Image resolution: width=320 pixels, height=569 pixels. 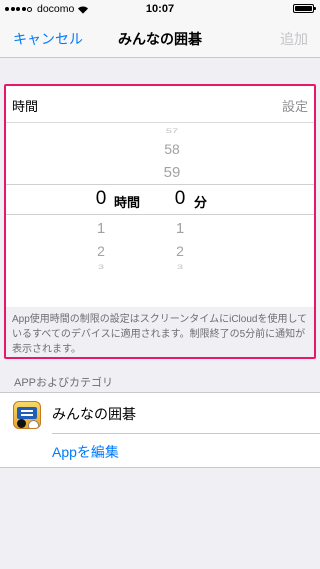 I want to click on hour-option: 3, so click(x=101, y=266).